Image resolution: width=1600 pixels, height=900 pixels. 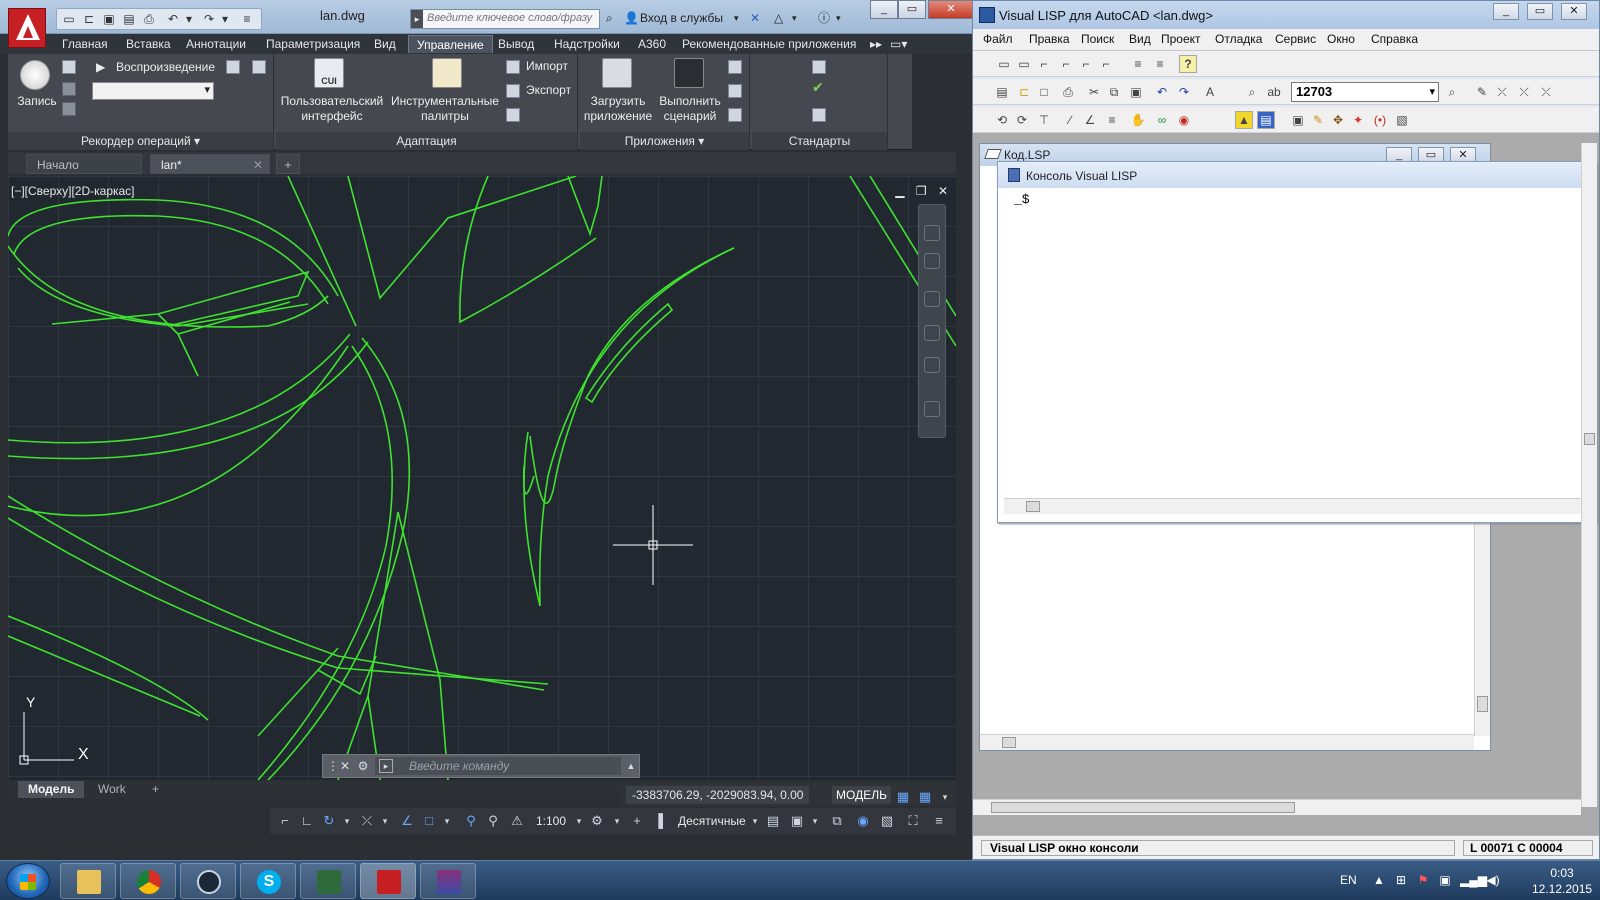 I want to click on qat-customize-icon: ≡, so click(x=247, y=19).